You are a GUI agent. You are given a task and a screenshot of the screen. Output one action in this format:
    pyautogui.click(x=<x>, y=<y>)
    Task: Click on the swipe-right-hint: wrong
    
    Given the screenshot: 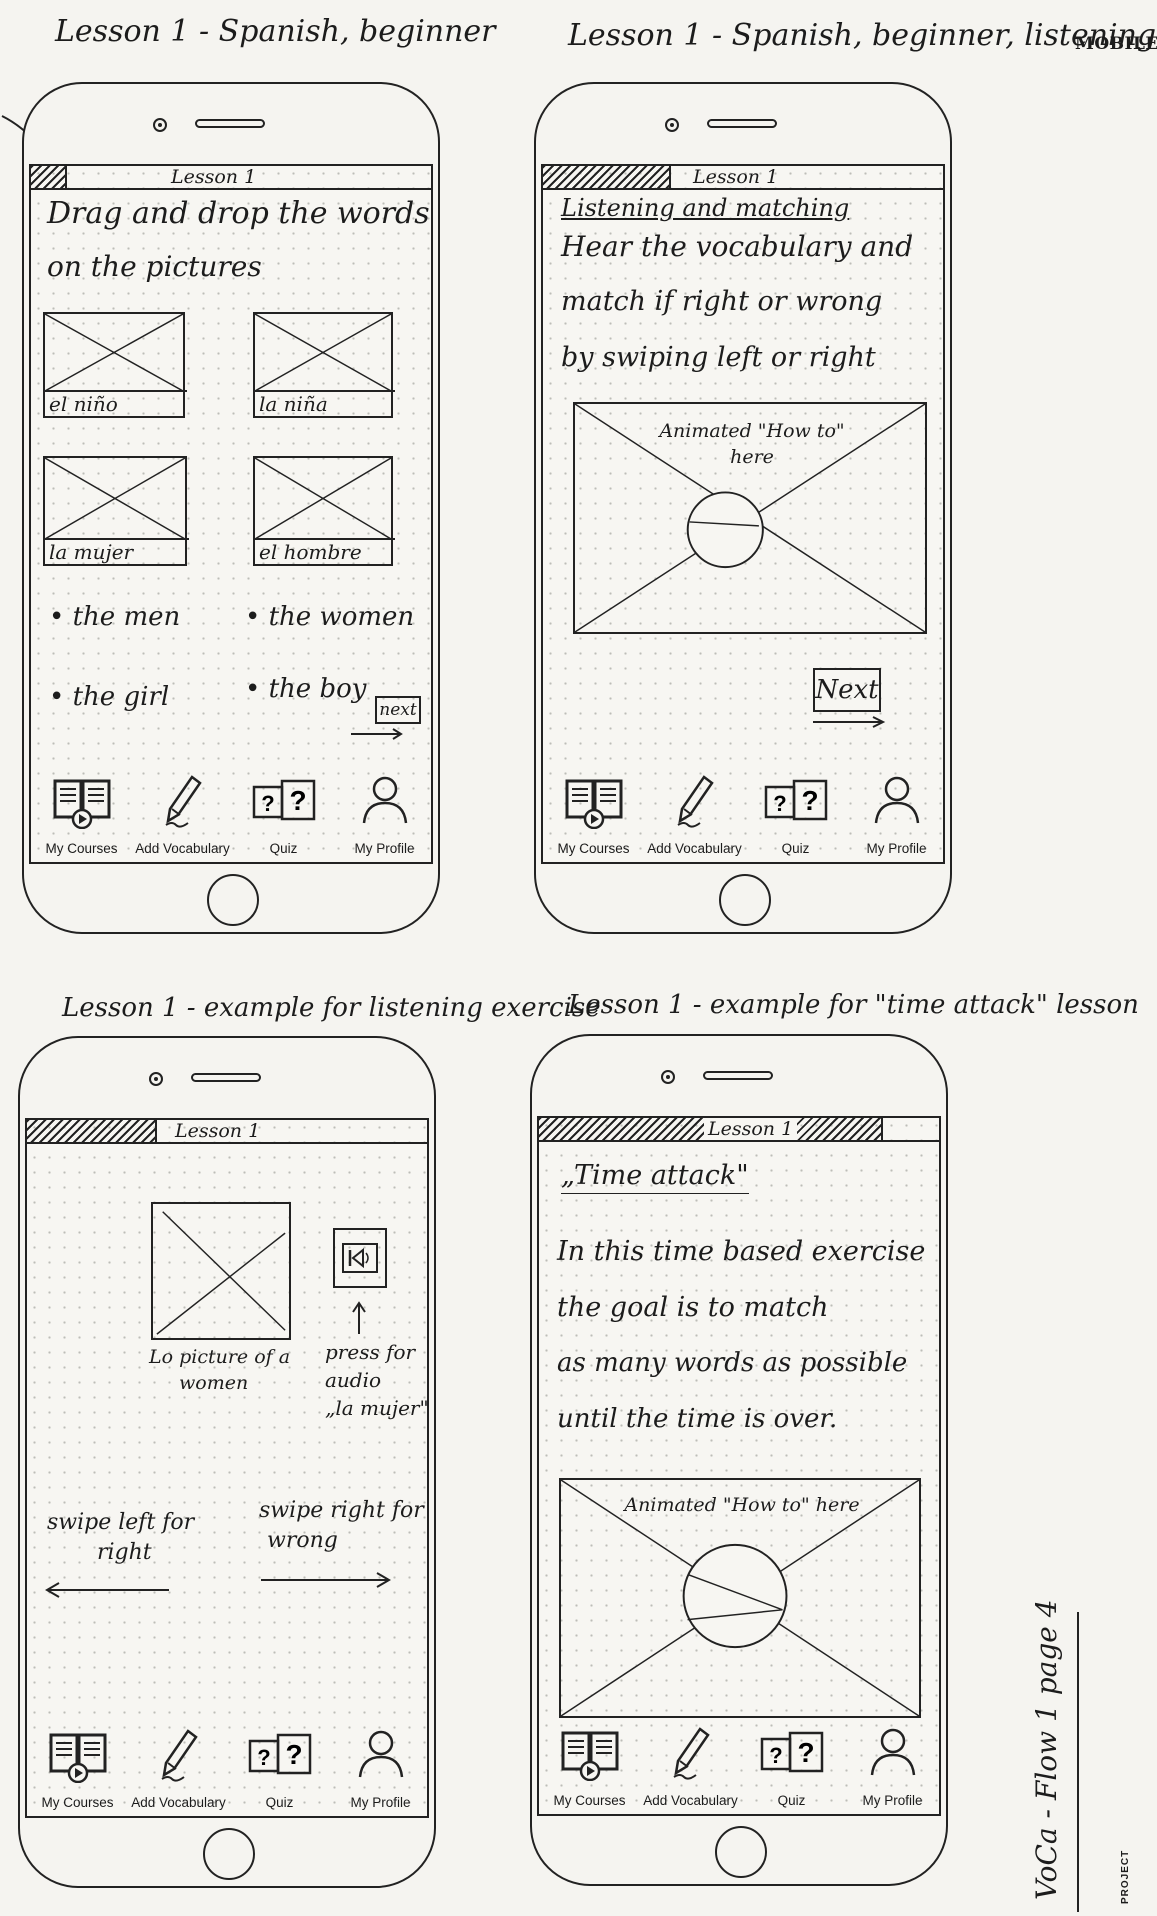 What is the action you would take?
    pyautogui.click(x=302, y=1540)
    